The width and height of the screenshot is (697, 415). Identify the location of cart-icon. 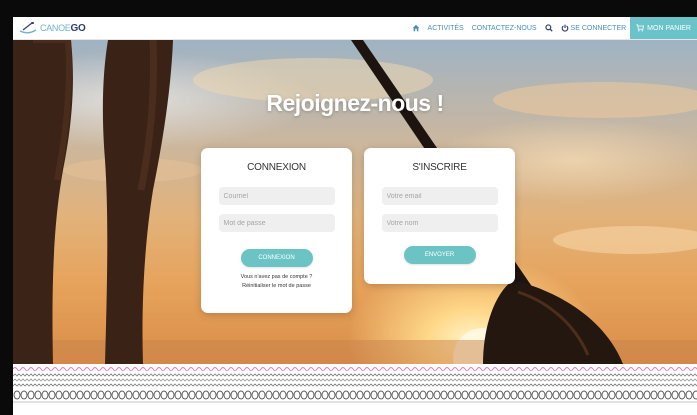
(640, 28).